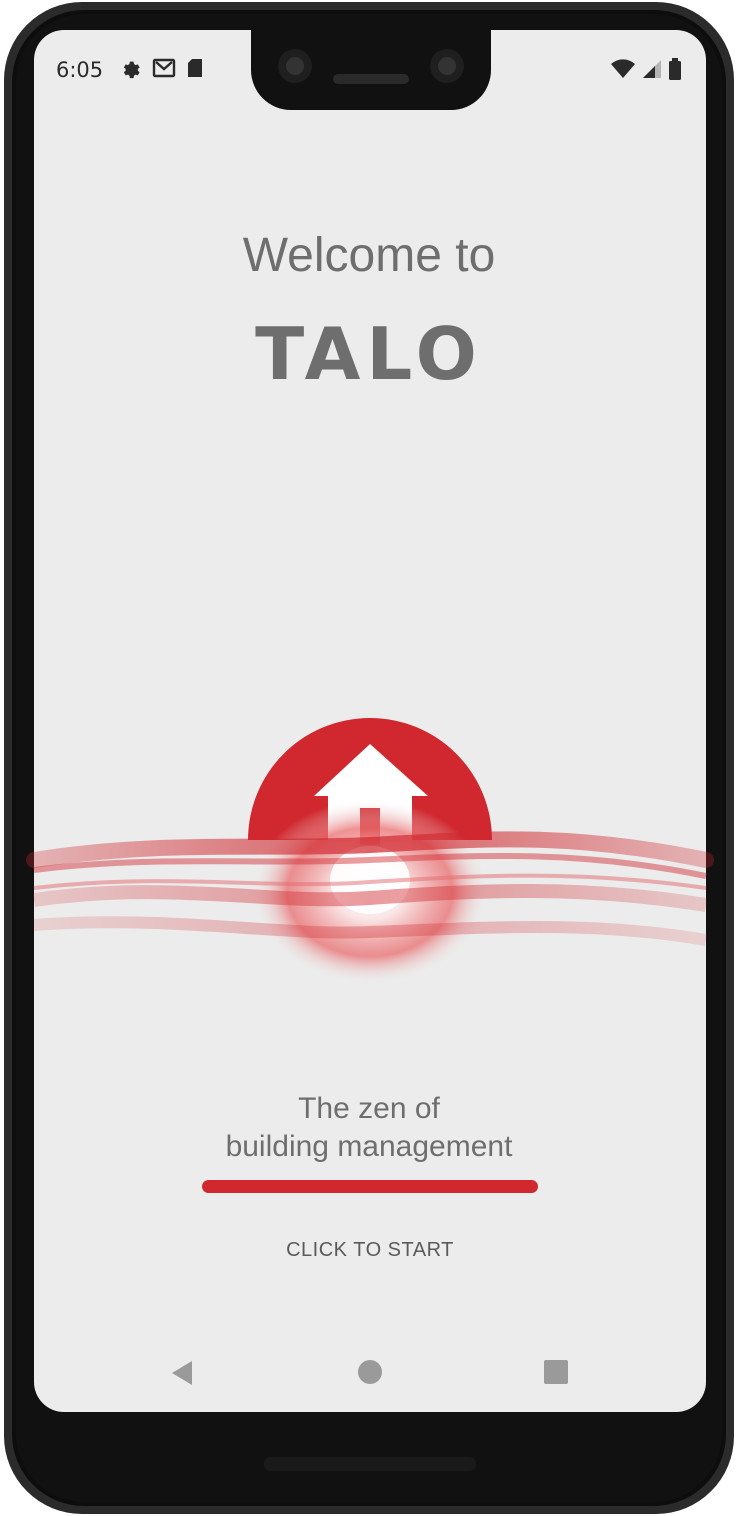 This screenshot has height=1516, width=738. What do you see at coordinates (369, 1108) in the screenshot?
I see `tagline-line1: The zen of` at bounding box center [369, 1108].